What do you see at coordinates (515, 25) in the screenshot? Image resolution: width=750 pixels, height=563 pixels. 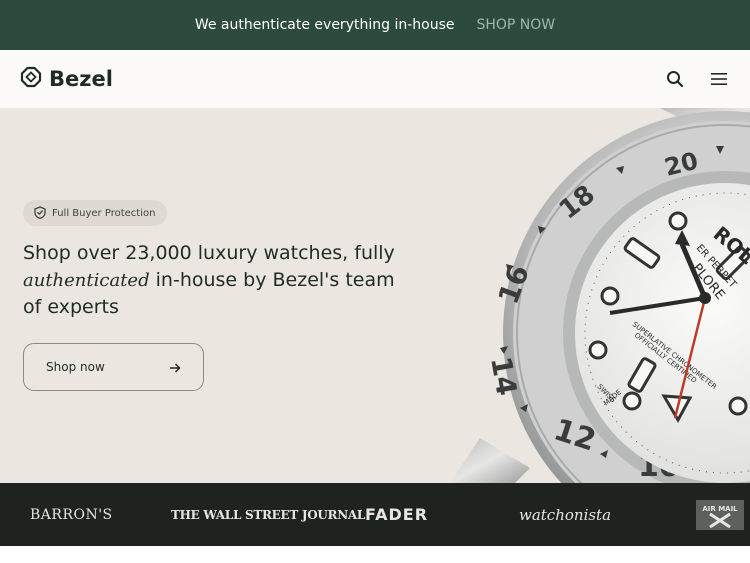 I see `shop-now-link: SHOP NOW` at bounding box center [515, 25].